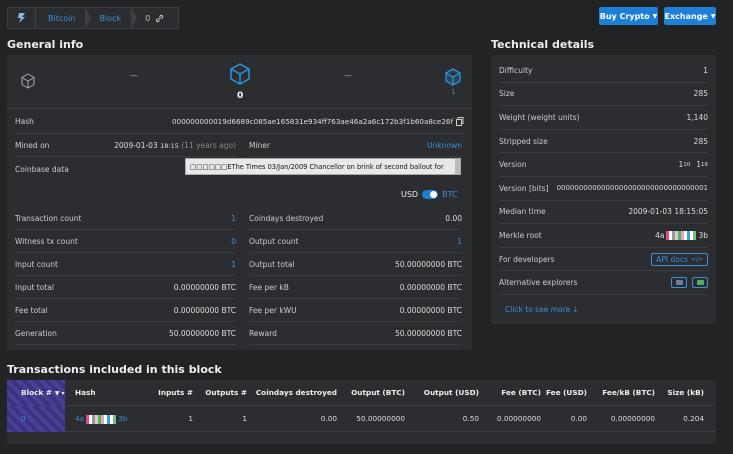 The height and width of the screenshot is (454, 733). What do you see at coordinates (125, 333) in the screenshot?
I see `stat-row-generation: Generation 50.00000000 BTC` at bounding box center [125, 333].